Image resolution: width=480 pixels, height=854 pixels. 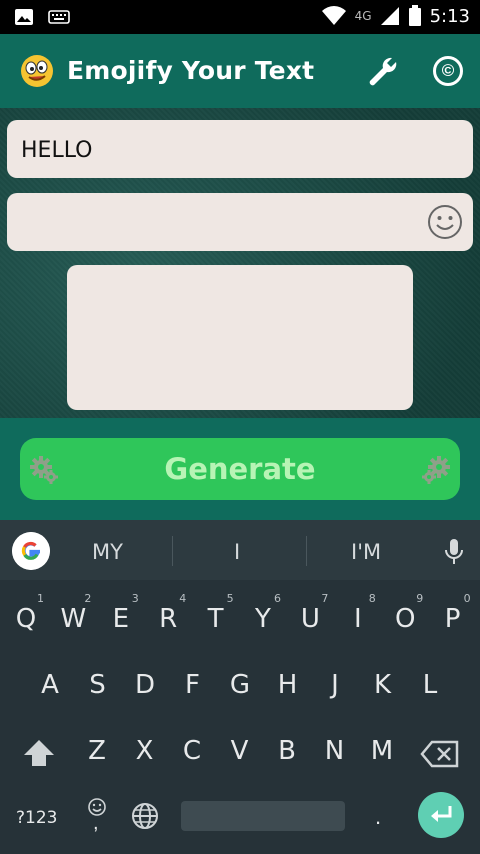 I want to click on key-p: P0, so click(x=453, y=613).